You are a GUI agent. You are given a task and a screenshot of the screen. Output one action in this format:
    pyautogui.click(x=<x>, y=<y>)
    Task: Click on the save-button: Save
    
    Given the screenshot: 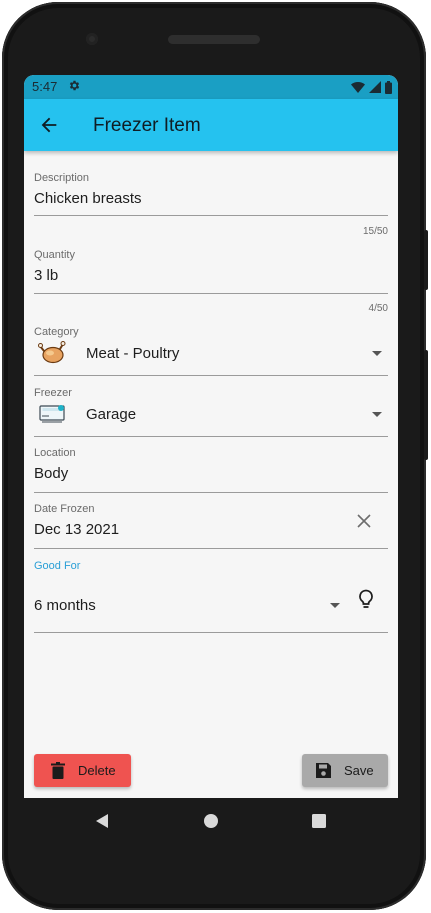 What is the action you would take?
    pyautogui.click(x=345, y=770)
    